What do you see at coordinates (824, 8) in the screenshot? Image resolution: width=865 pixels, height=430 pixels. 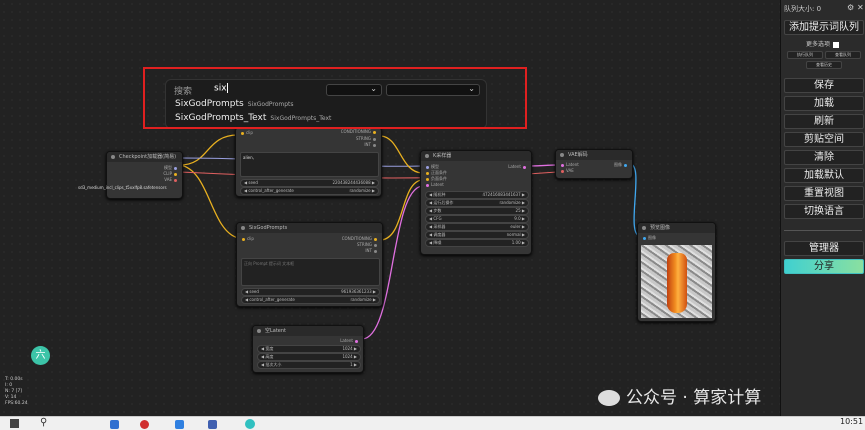 I see `queue-size: 队列大小: 0 ⚙ ✕` at bounding box center [824, 8].